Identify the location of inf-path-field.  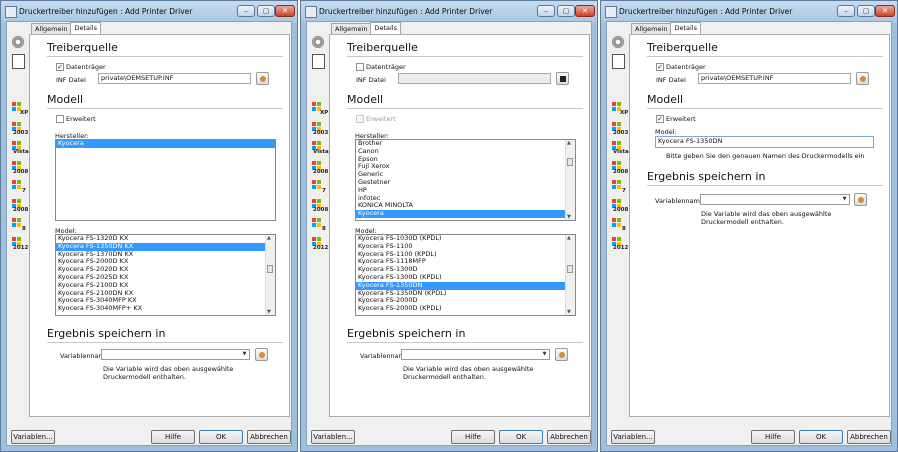
(474, 78).